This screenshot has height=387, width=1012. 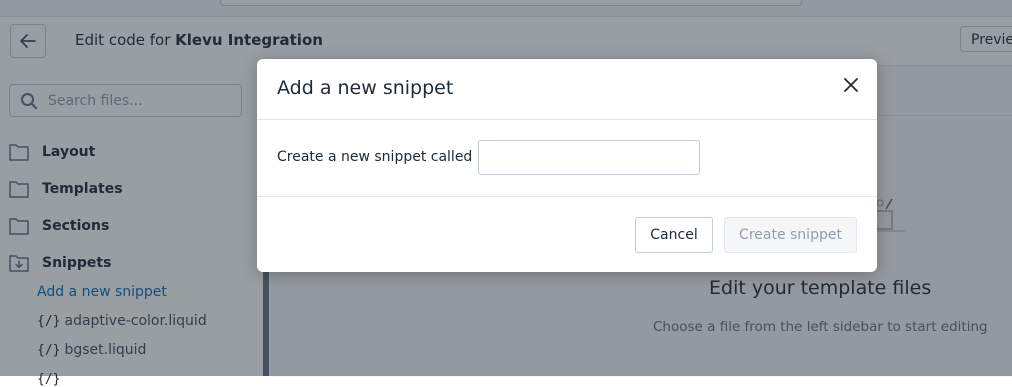 I want to click on modal-footer-divider, so click(x=567, y=196).